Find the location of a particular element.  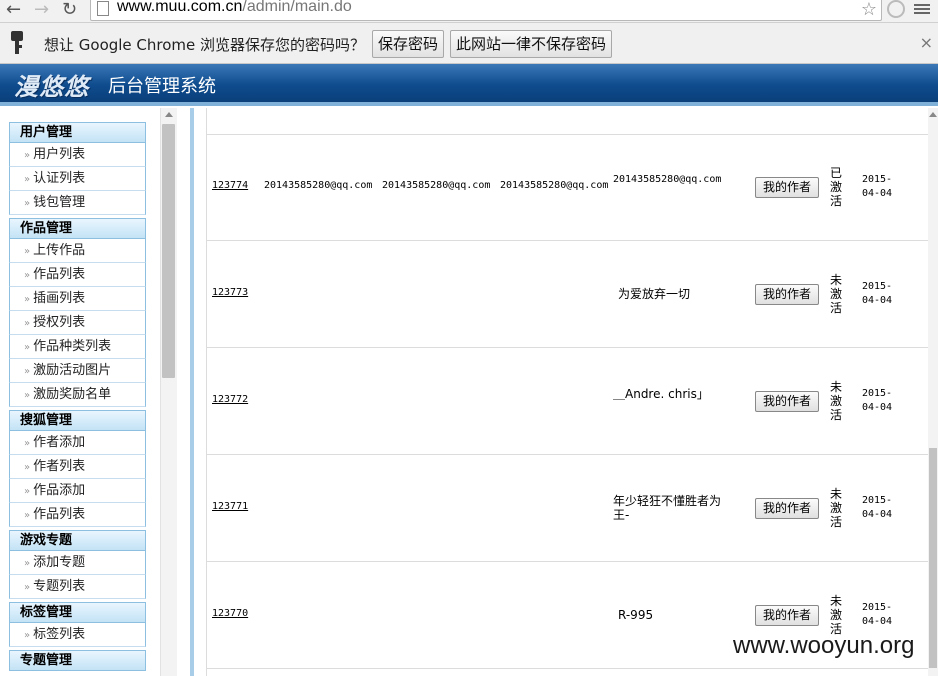

menu-group: 用户管理» 用户列表» 认证列表» 钱包管理 is located at coordinates (77, 168).